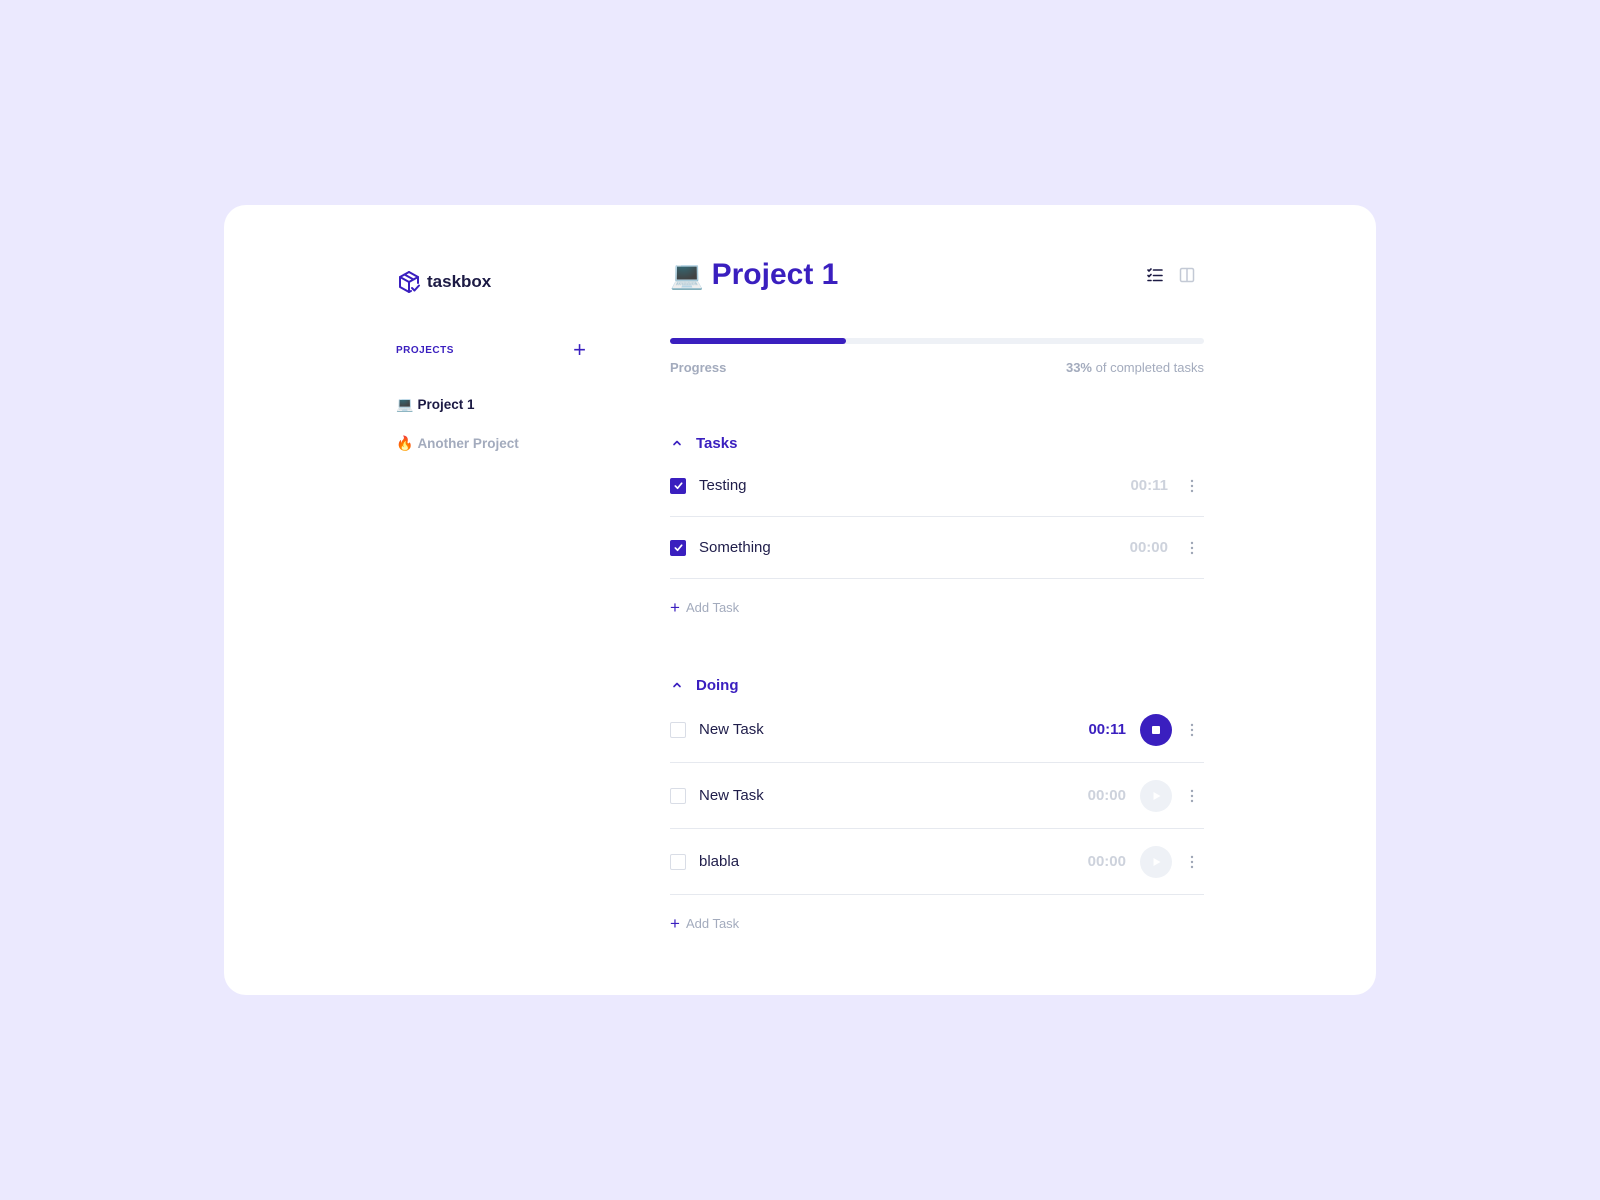  I want to click on projects-header: PROJECTS +, so click(491, 350).